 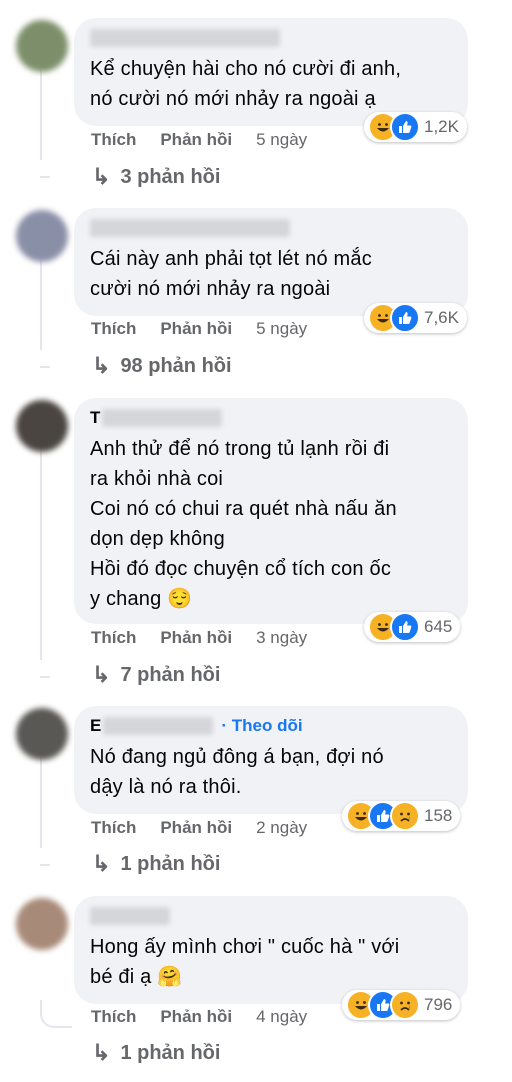 What do you see at coordinates (96, 725) in the screenshot?
I see `author-initial: E` at bounding box center [96, 725].